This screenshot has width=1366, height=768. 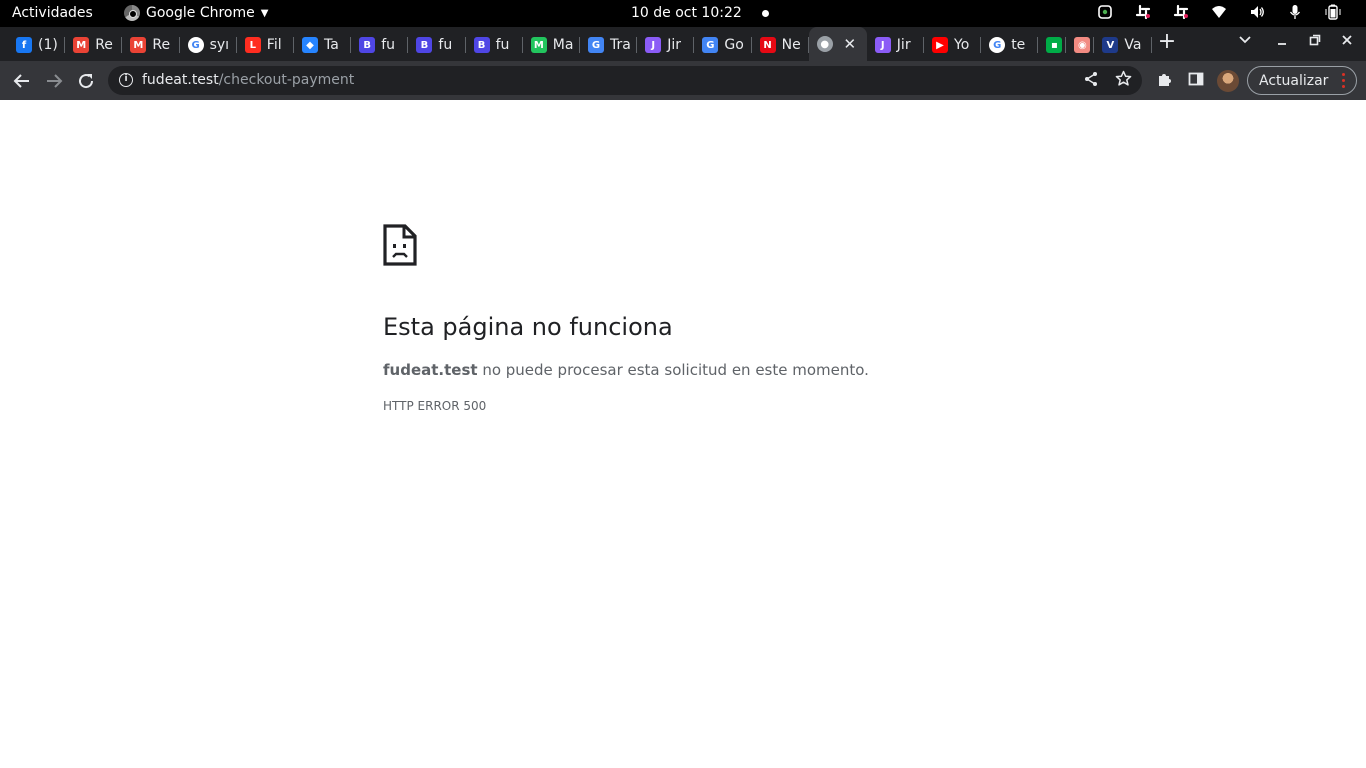 I want to click on globe-icon: ●, so click(x=824, y=44).